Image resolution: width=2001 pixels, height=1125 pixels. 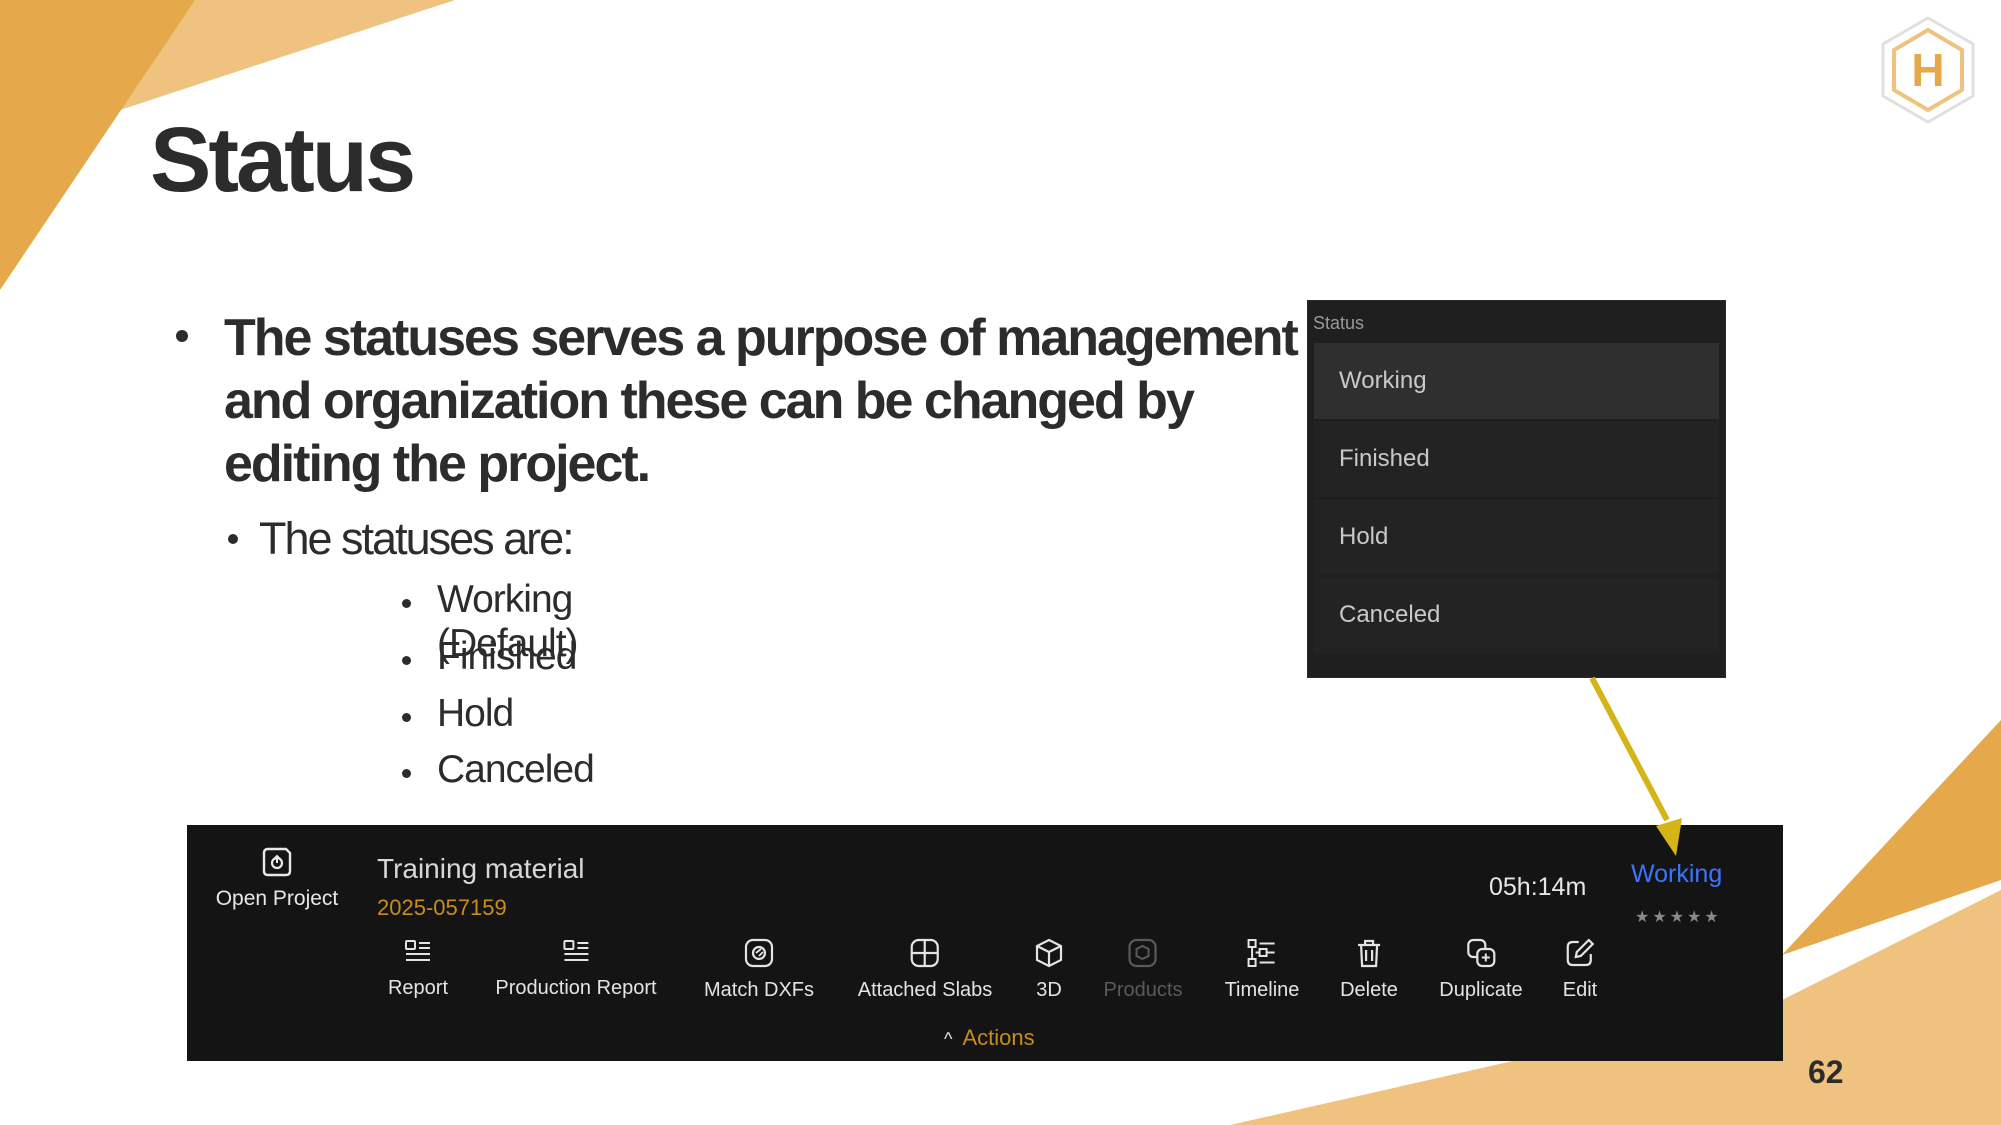 I want to click on attached-slabs-button: Attached Slabs, so click(x=925, y=969).